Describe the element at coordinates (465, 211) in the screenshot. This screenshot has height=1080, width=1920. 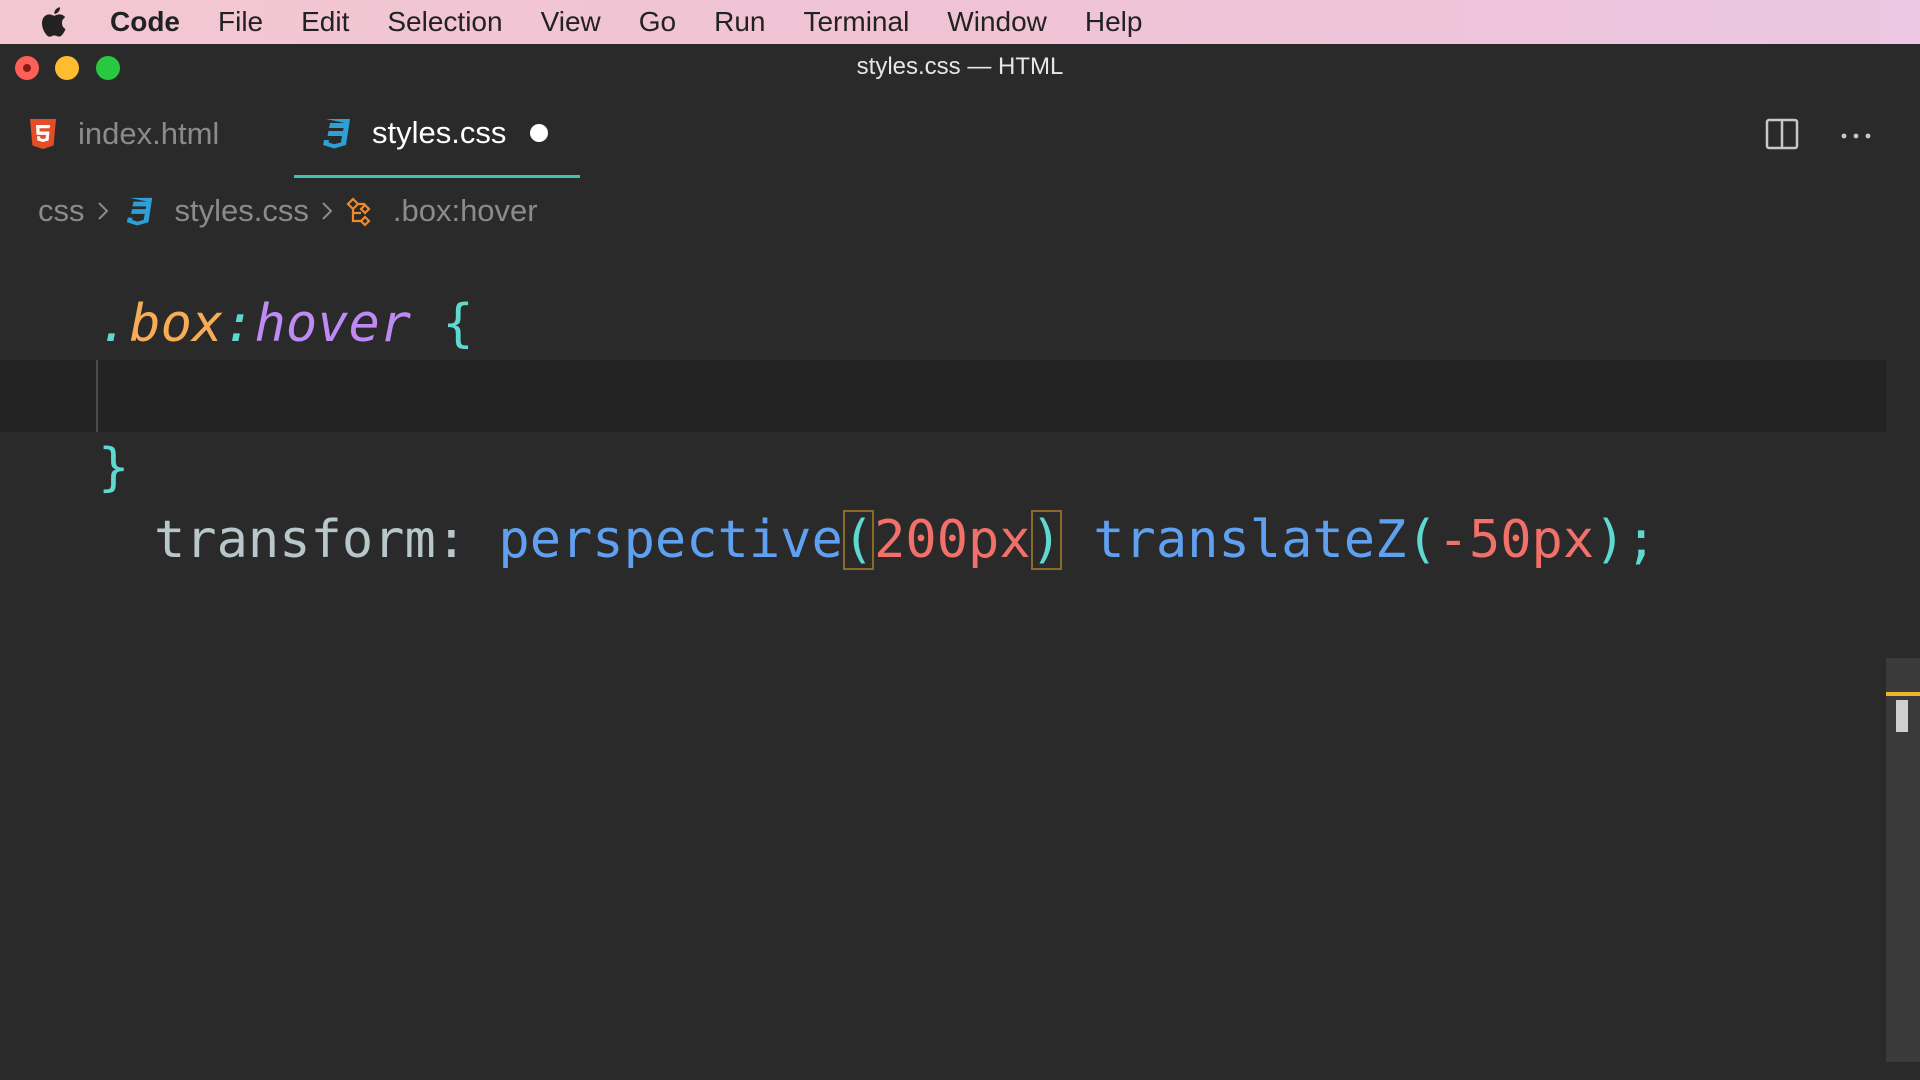
I see `breadcrumb-symbol: .box:hover` at that location.